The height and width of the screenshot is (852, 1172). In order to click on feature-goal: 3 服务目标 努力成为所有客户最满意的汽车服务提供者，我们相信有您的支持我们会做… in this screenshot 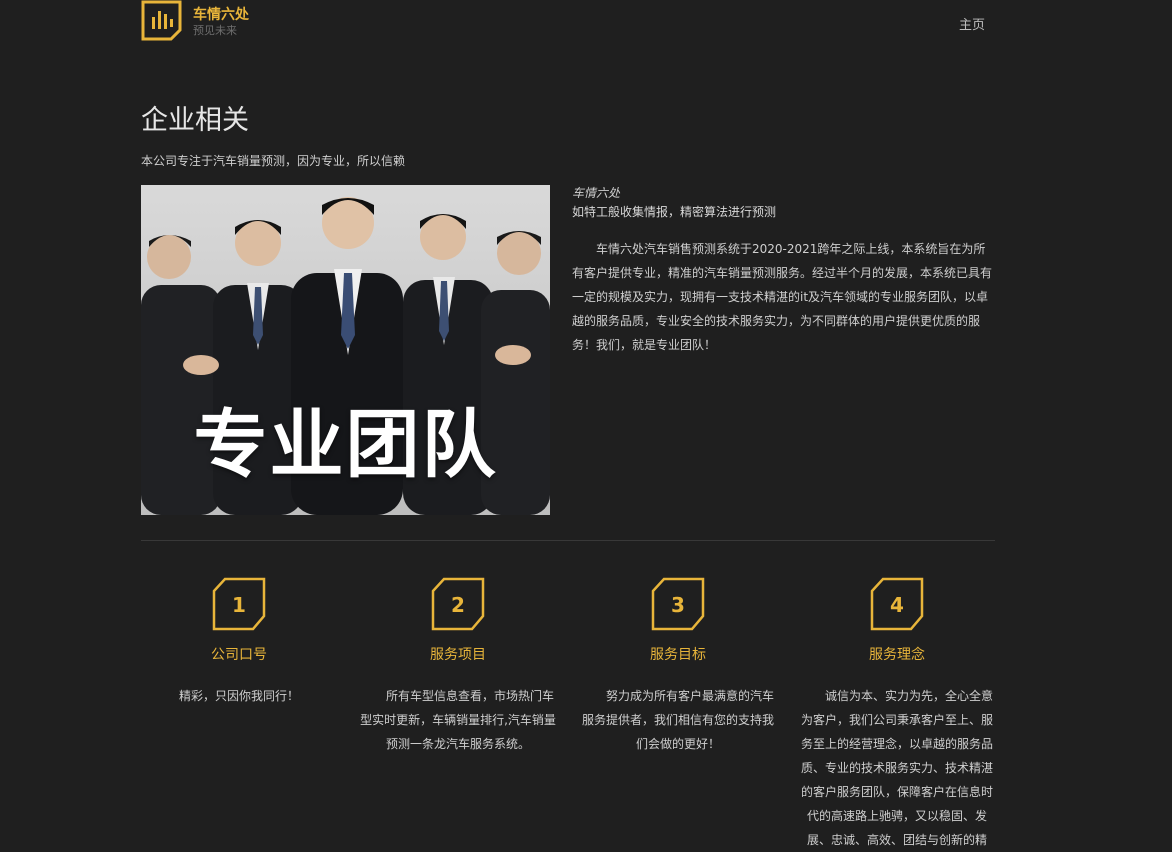, I will do `click(678, 666)`.